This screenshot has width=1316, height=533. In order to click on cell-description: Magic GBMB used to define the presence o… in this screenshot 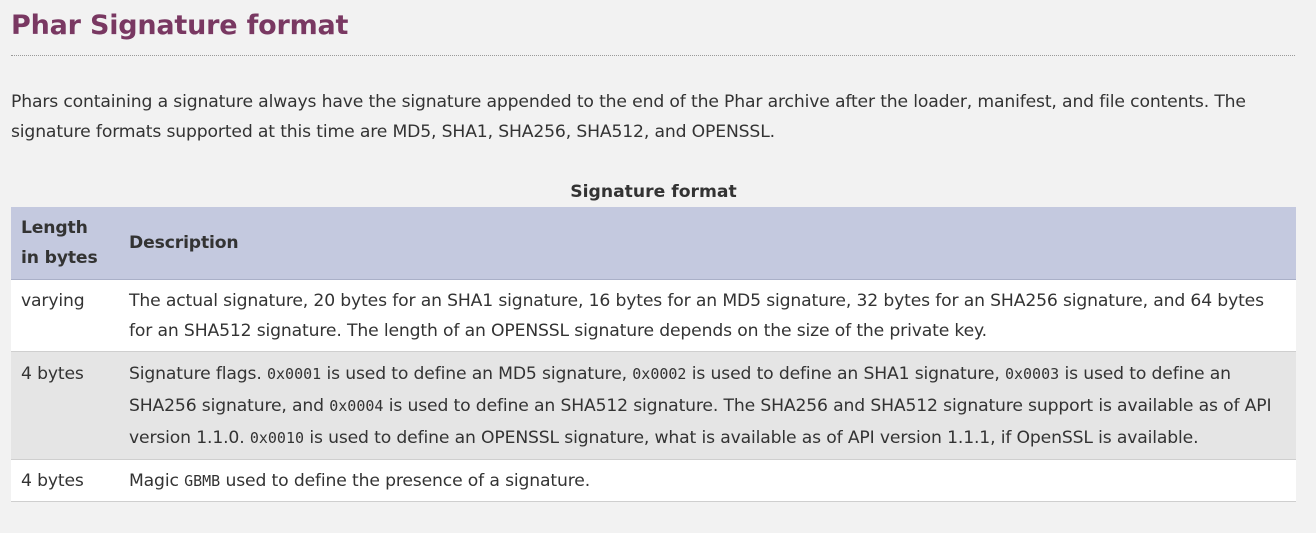, I will do `click(707, 480)`.